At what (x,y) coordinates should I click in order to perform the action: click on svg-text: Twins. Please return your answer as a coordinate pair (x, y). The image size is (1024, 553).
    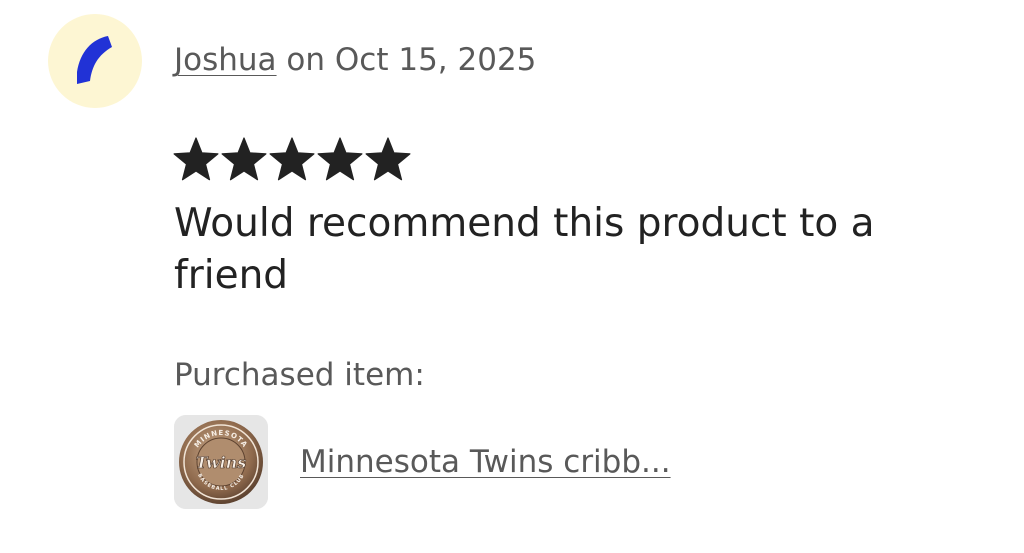
    Looking at the image, I should click on (221, 462).